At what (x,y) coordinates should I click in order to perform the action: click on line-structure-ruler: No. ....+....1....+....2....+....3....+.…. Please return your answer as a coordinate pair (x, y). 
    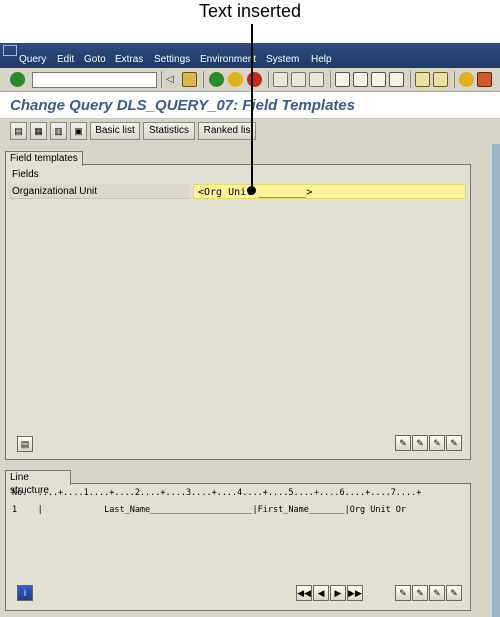
    Looking at the image, I should click on (217, 493).